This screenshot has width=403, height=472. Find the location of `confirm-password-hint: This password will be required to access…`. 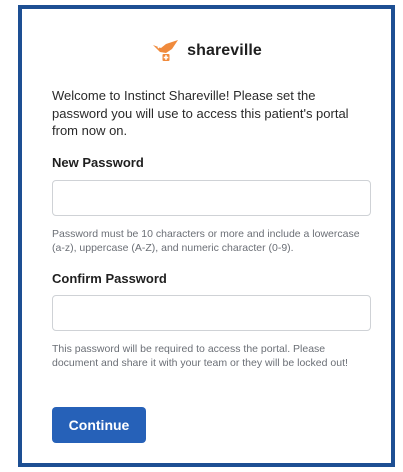

confirm-password-hint: This password will be required to access… is located at coordinates (200, 356).